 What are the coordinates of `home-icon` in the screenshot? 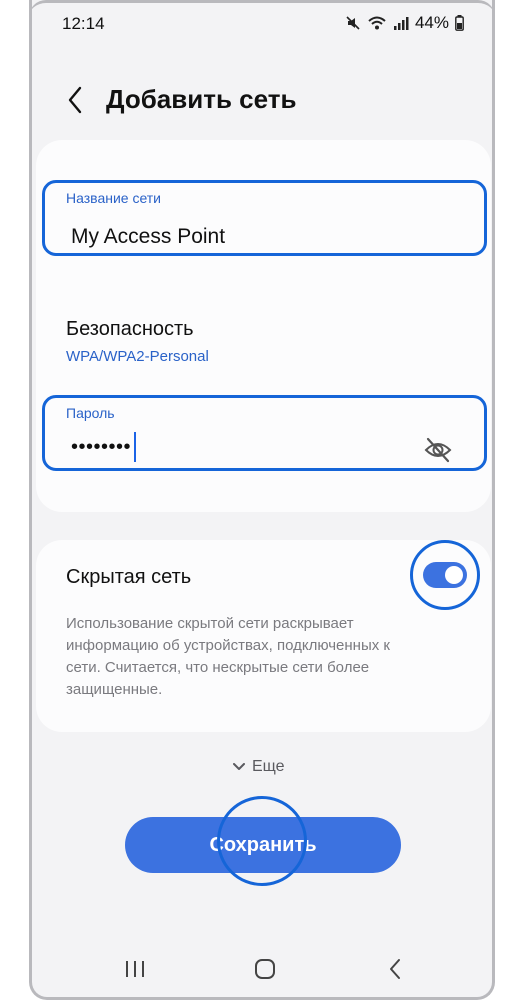 It's located at (265, 969).